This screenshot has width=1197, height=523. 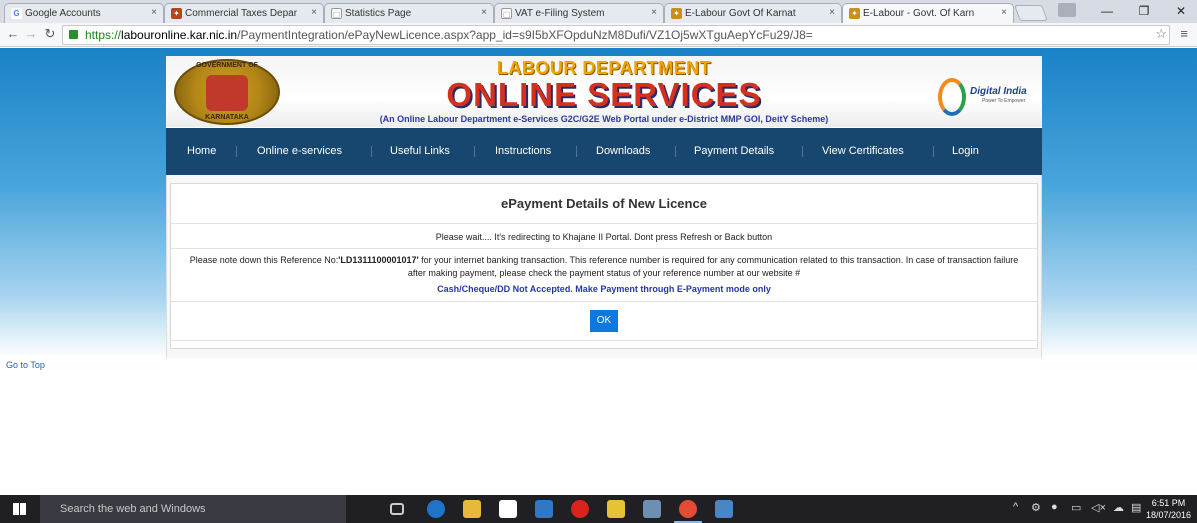 What do you see at coordinates (952, 97) in the screenshot?
I see `digital-india-icon` at bounding box center [952, 97].